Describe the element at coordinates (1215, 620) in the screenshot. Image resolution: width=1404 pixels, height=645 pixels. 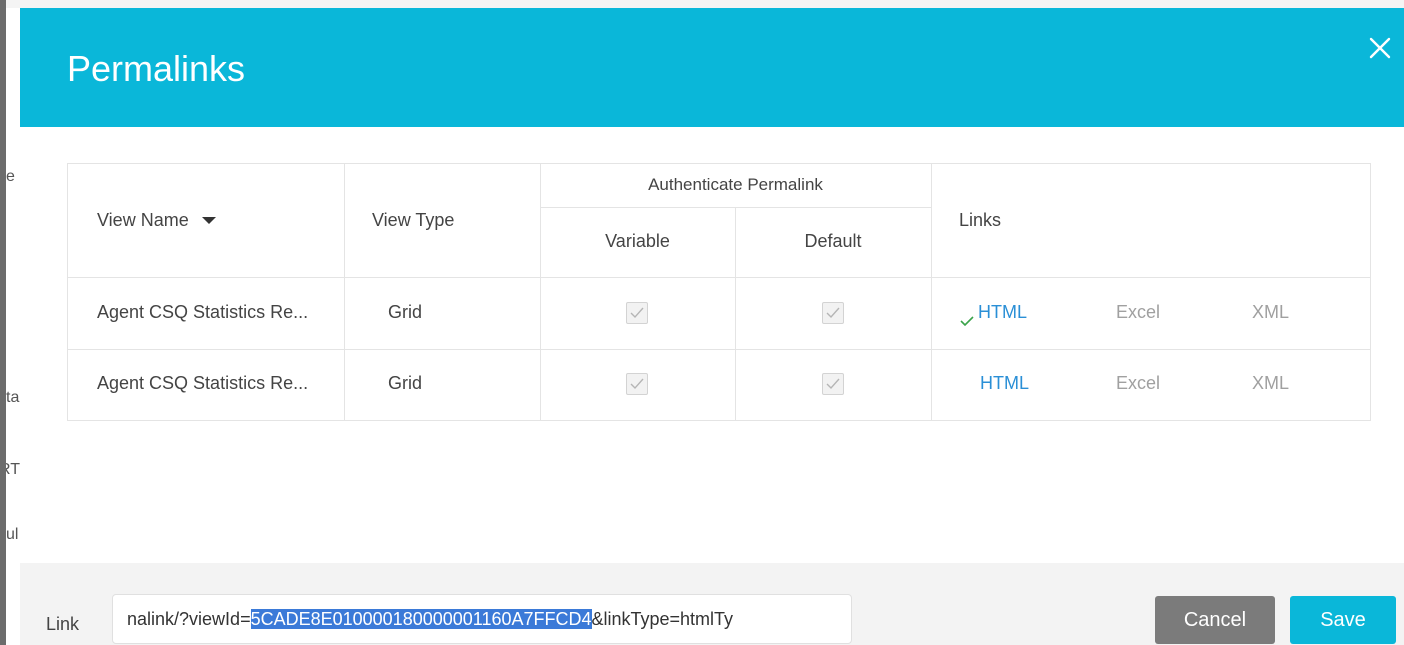
I see `cancel-button: Cancel` at that location.